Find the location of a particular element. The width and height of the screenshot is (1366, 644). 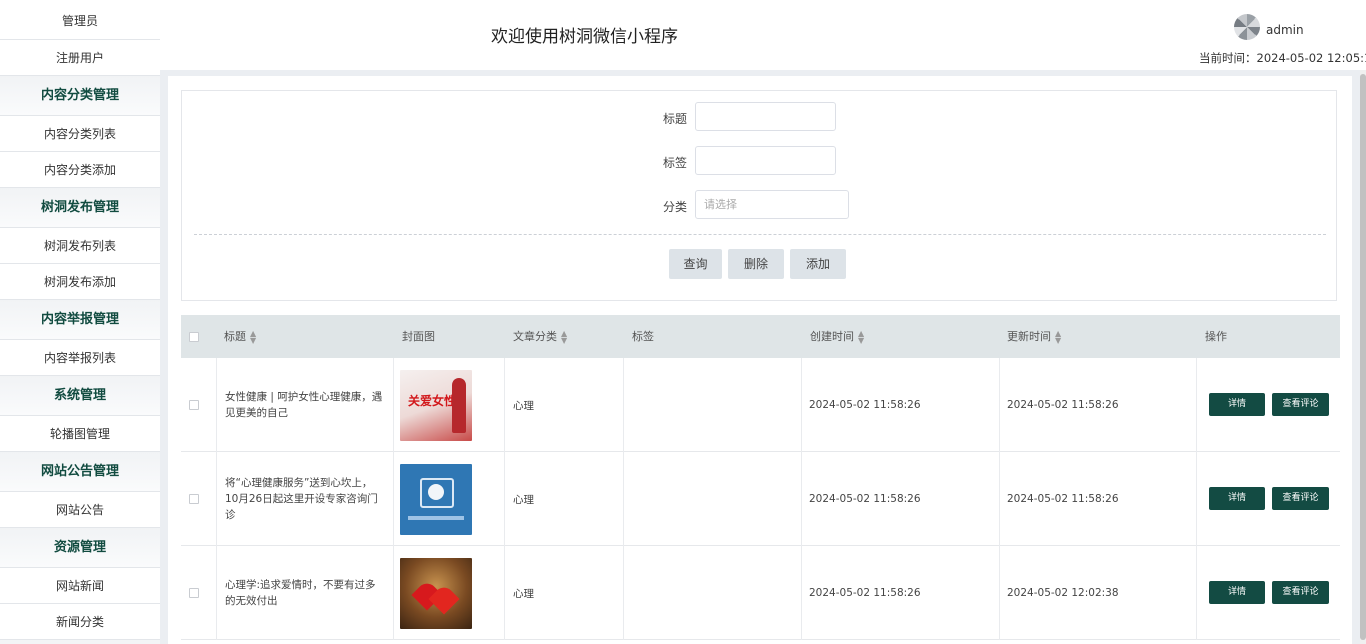

cover-caption: 关爱女性 is located at coordinates (432, 400).